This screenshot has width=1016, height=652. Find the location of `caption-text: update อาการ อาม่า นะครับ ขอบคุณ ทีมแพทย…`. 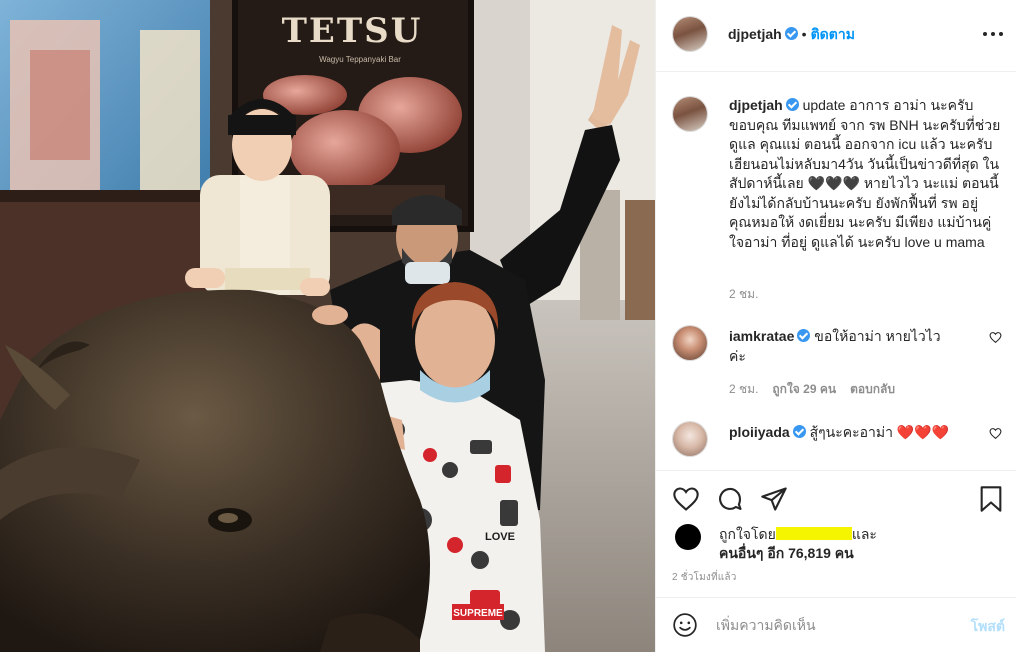

caption-text: update อาการ อาม่า นะครับ ขอบคุณ ทีมแพทย… is located at coordinates (865, 173).